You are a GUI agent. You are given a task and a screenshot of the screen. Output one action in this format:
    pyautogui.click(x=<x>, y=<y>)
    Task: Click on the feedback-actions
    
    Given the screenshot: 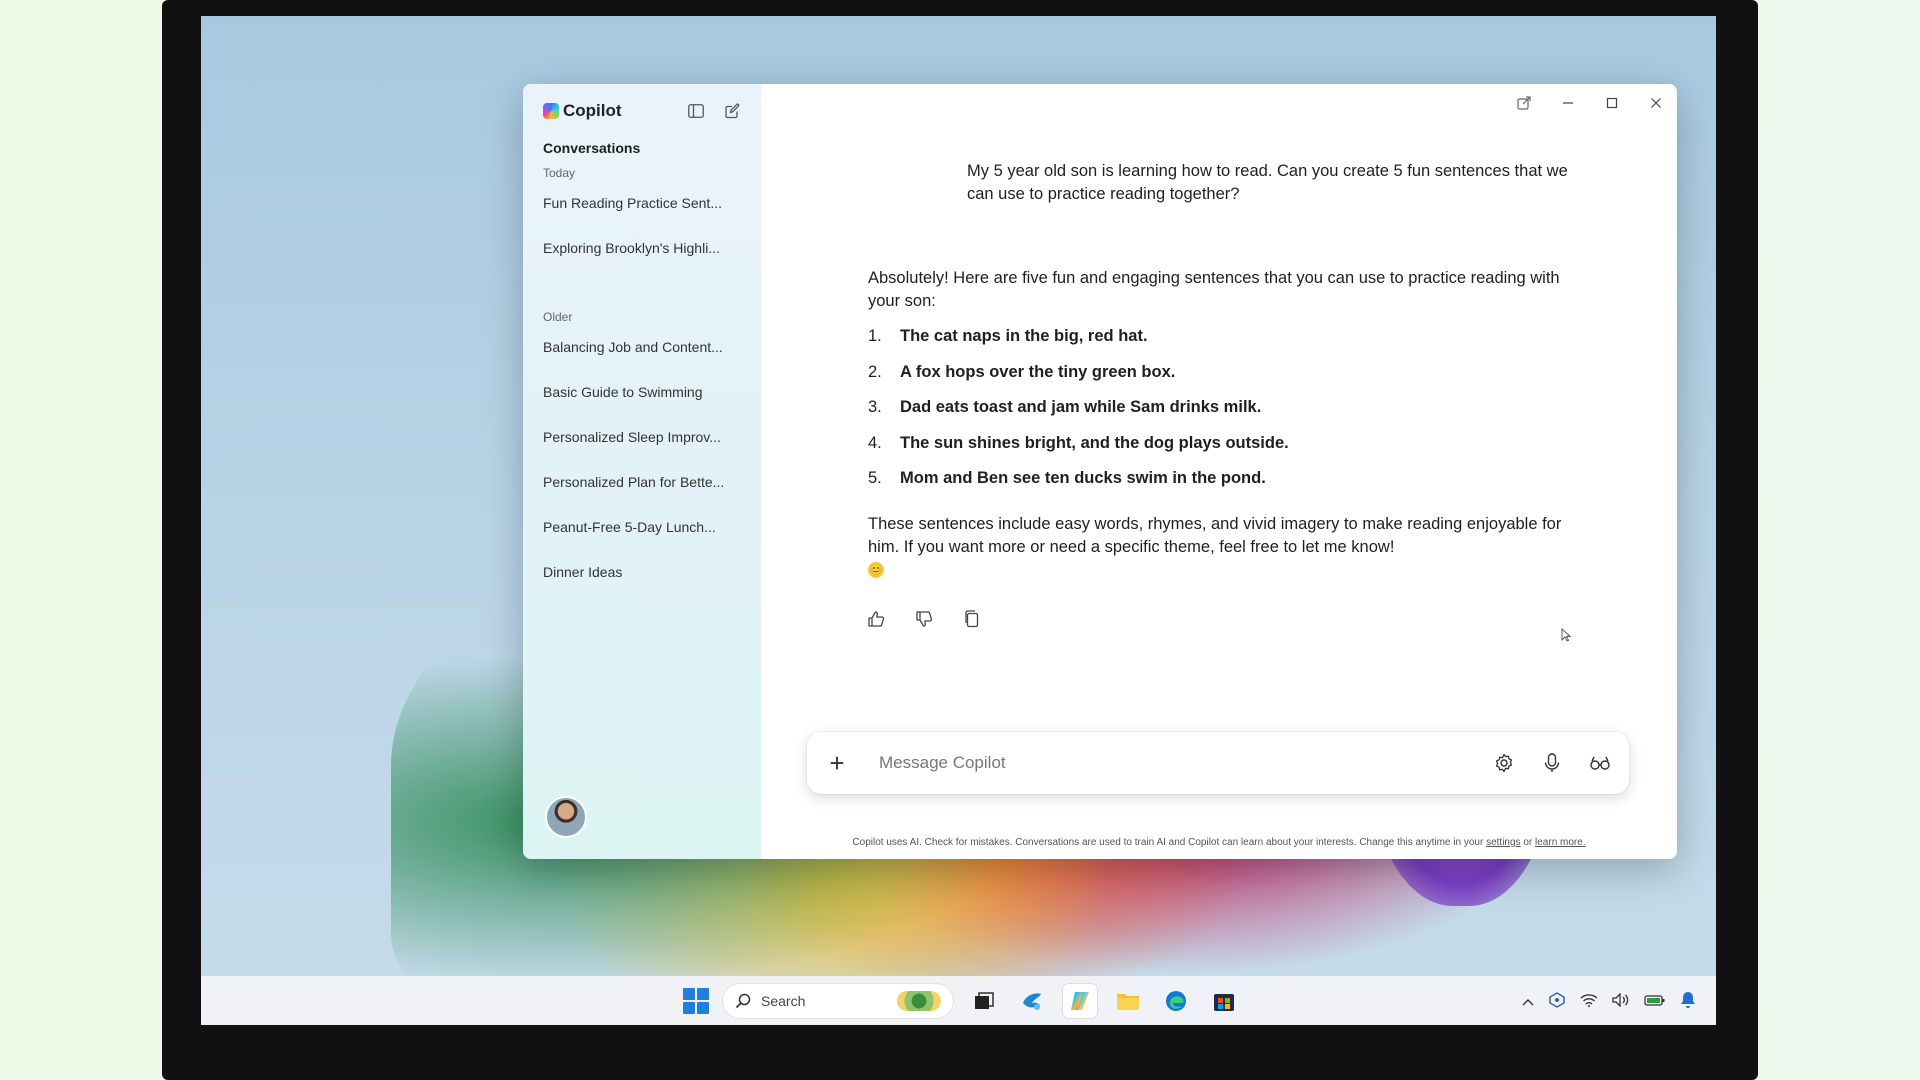 What is the action you would take?
    pyautogui.click(x=924, y=619)
    